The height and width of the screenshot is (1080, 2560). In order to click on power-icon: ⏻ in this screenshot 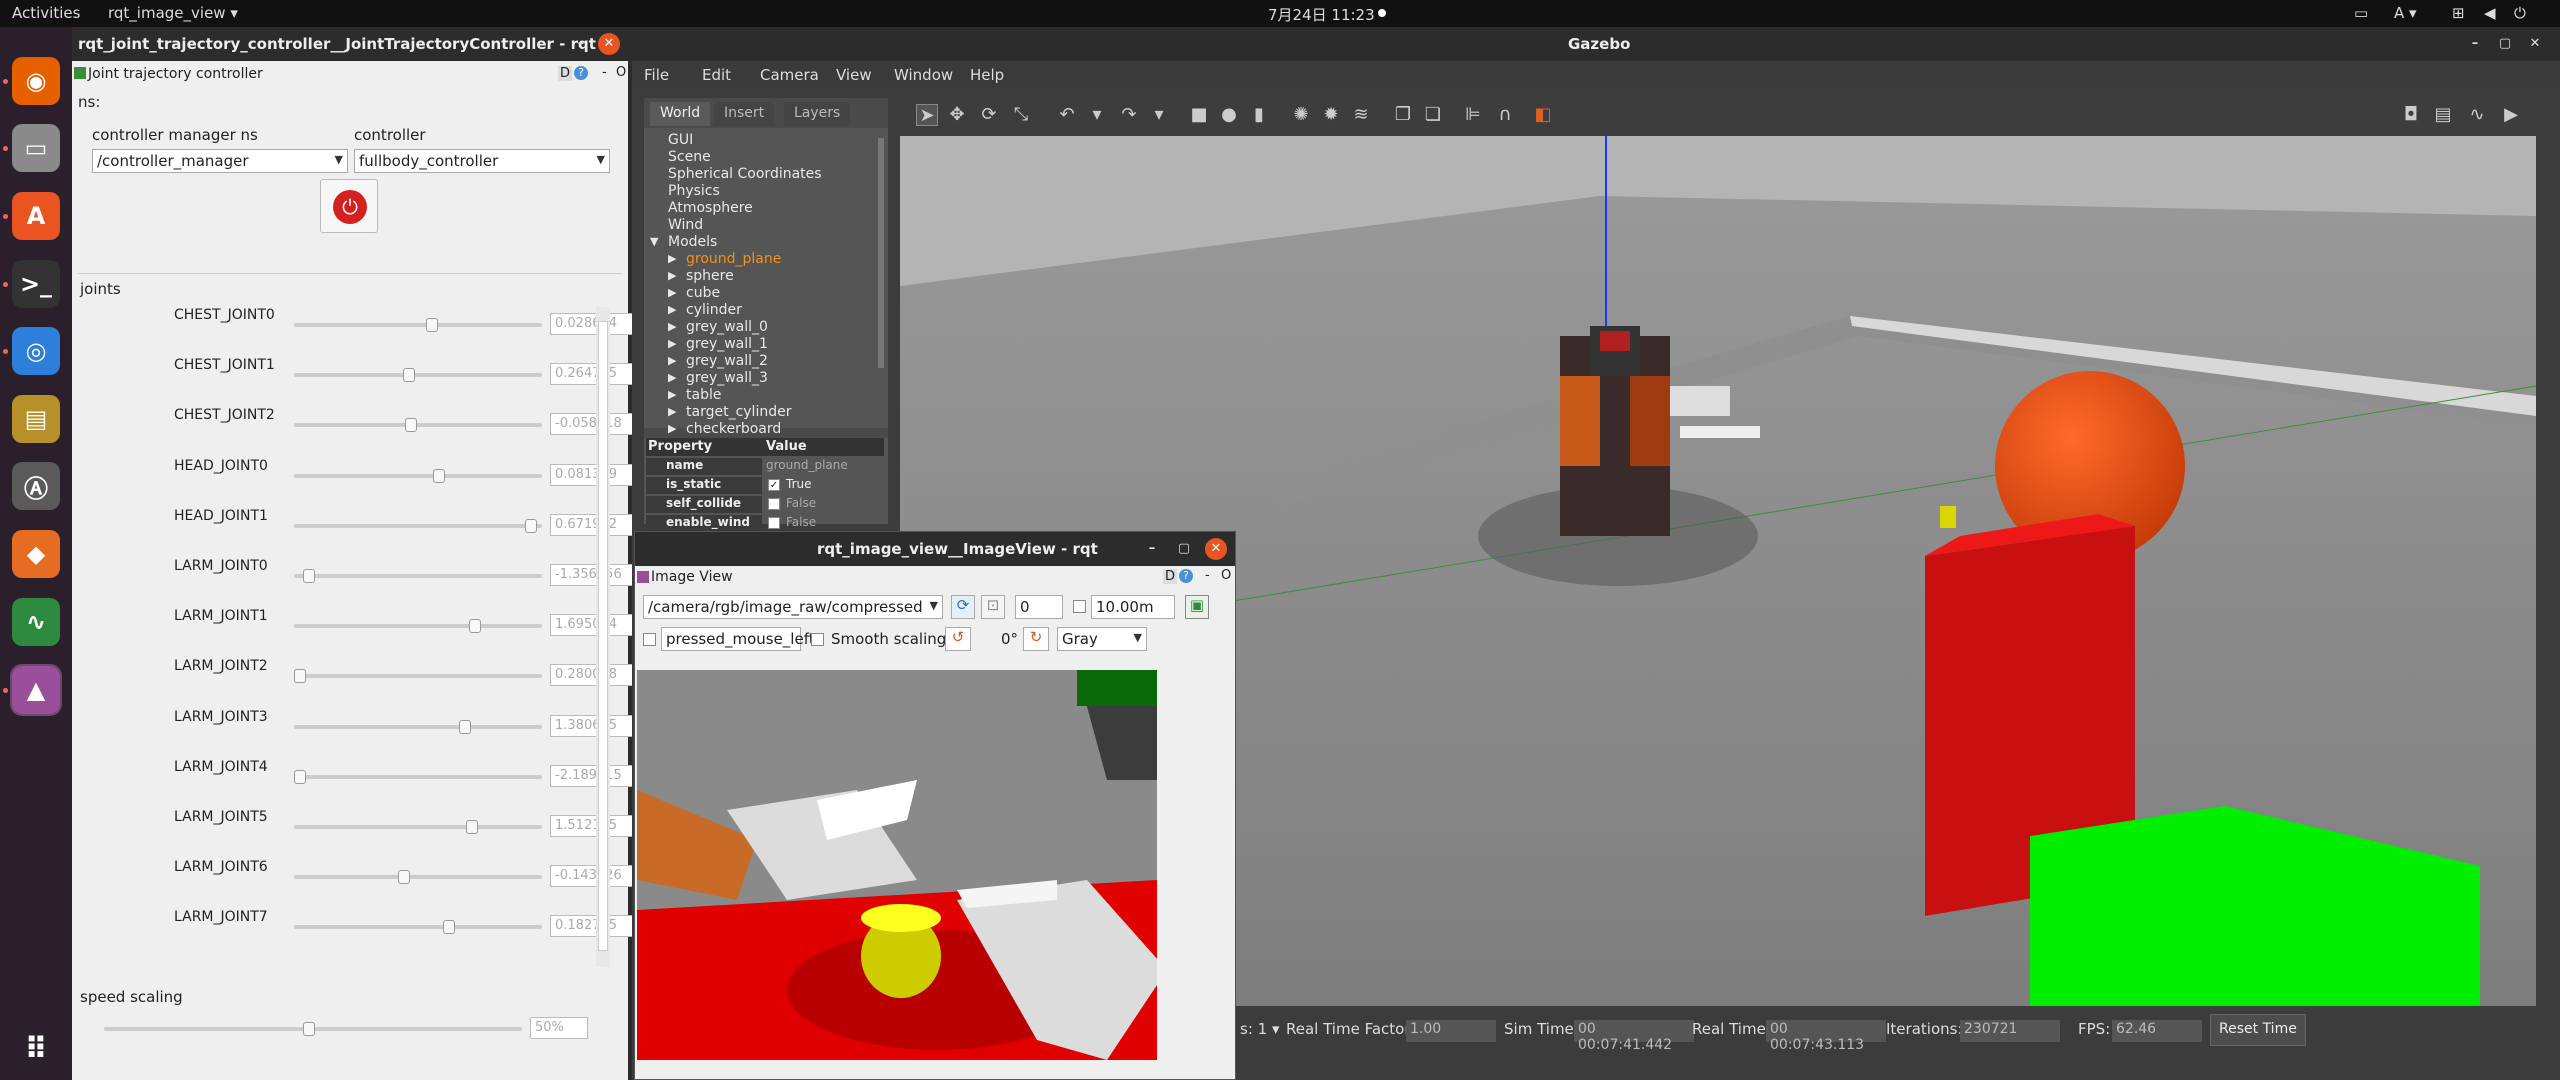, I will do `click(2520, 13)`.